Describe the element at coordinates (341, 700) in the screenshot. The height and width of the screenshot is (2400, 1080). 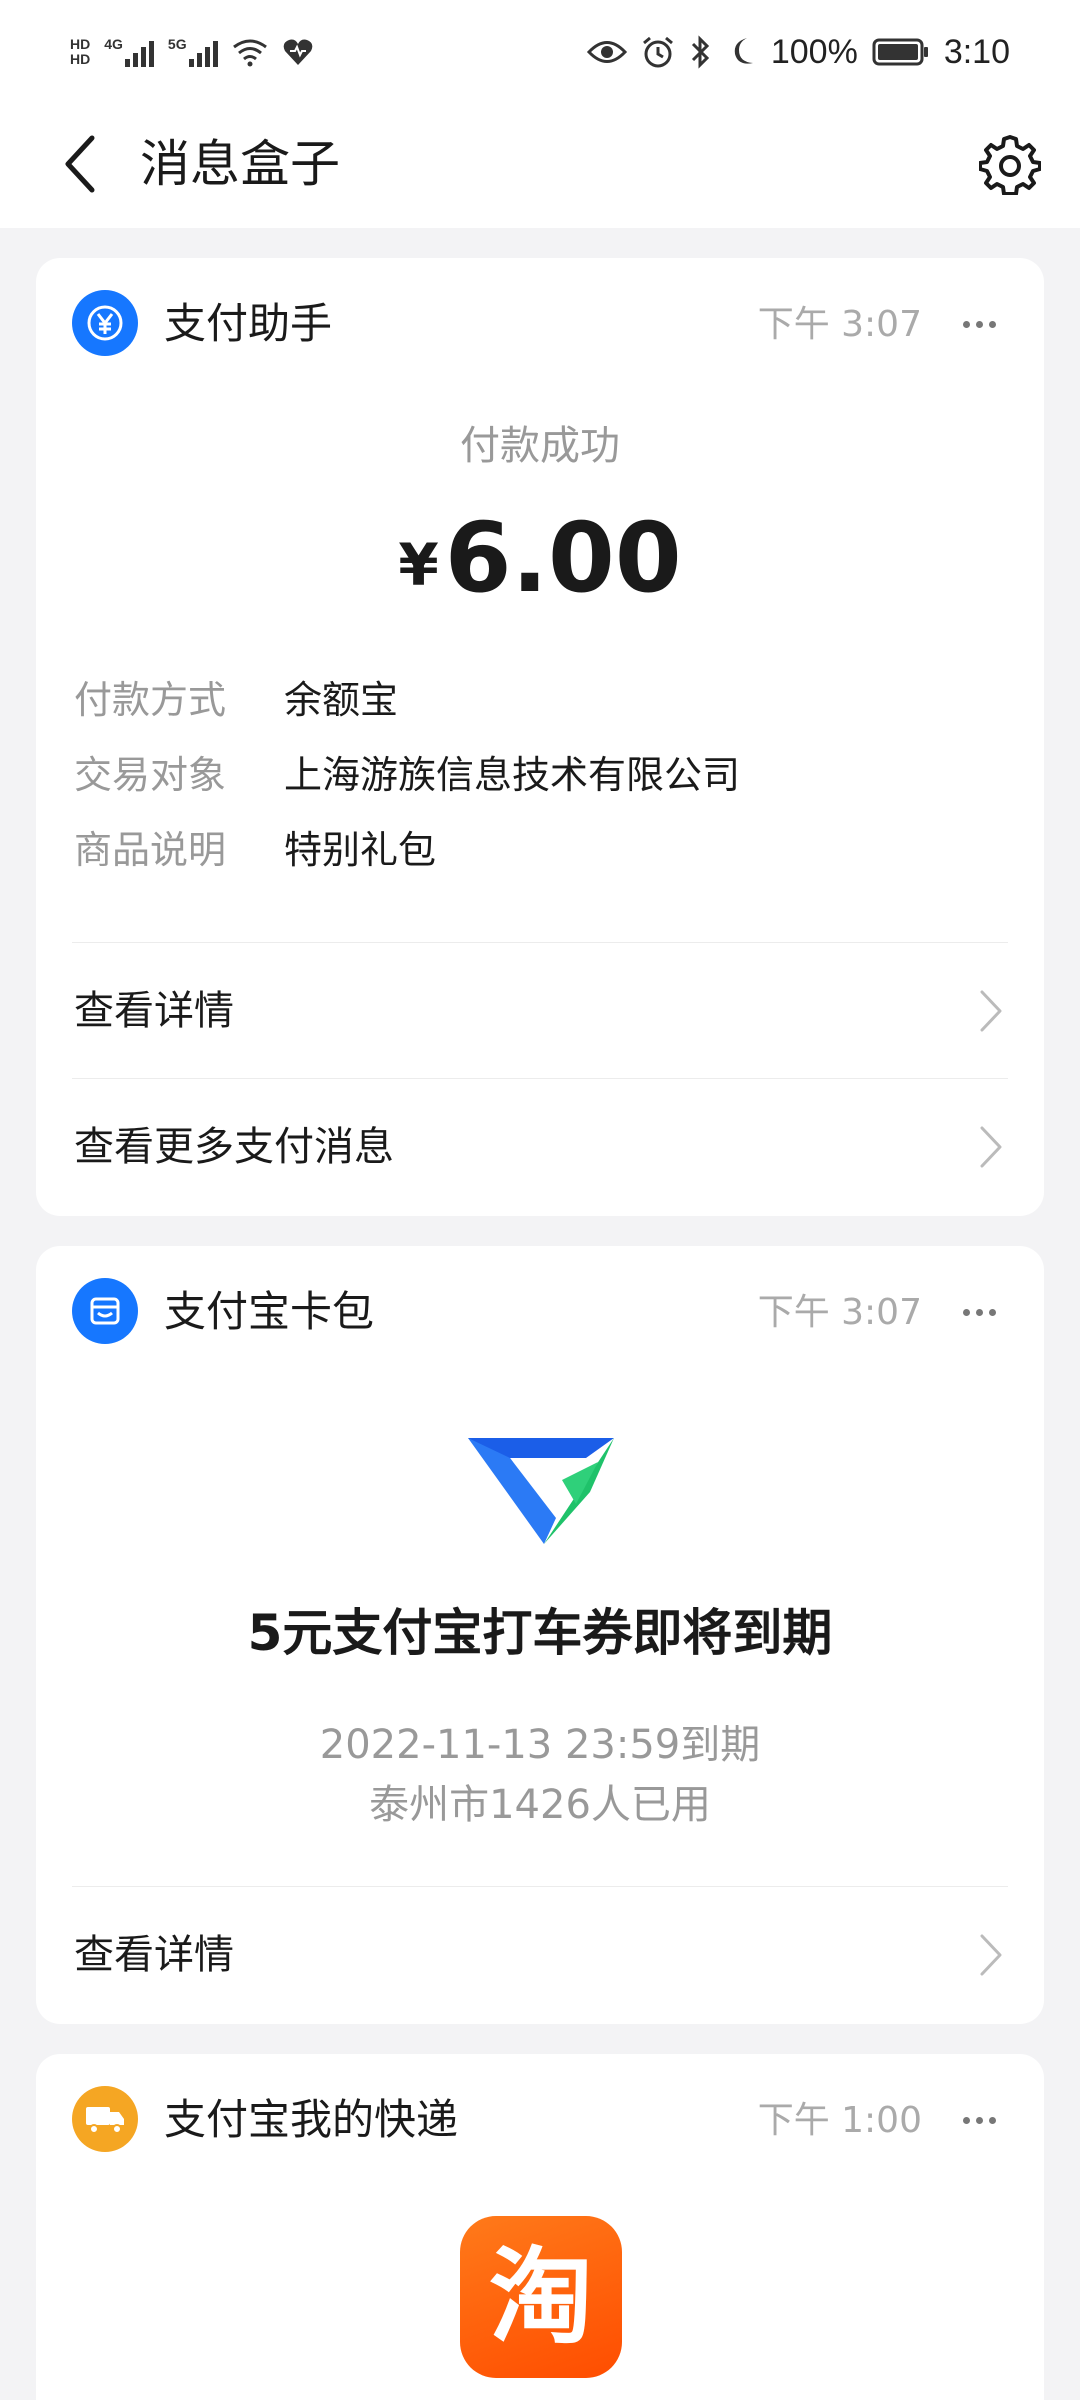
I see `detail-value: 余额宝` at that location.